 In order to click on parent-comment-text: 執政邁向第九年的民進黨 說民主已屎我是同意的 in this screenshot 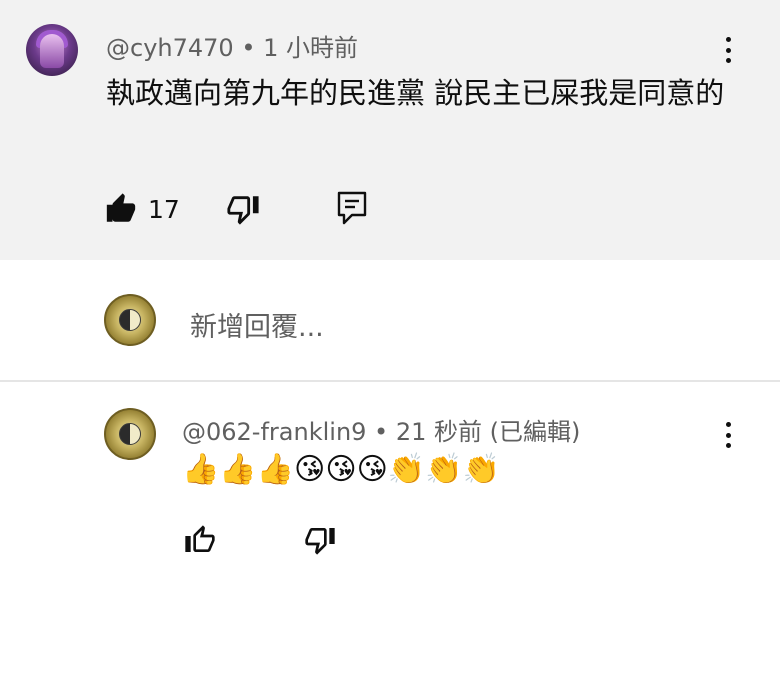, I will do `click(415, 93)`.